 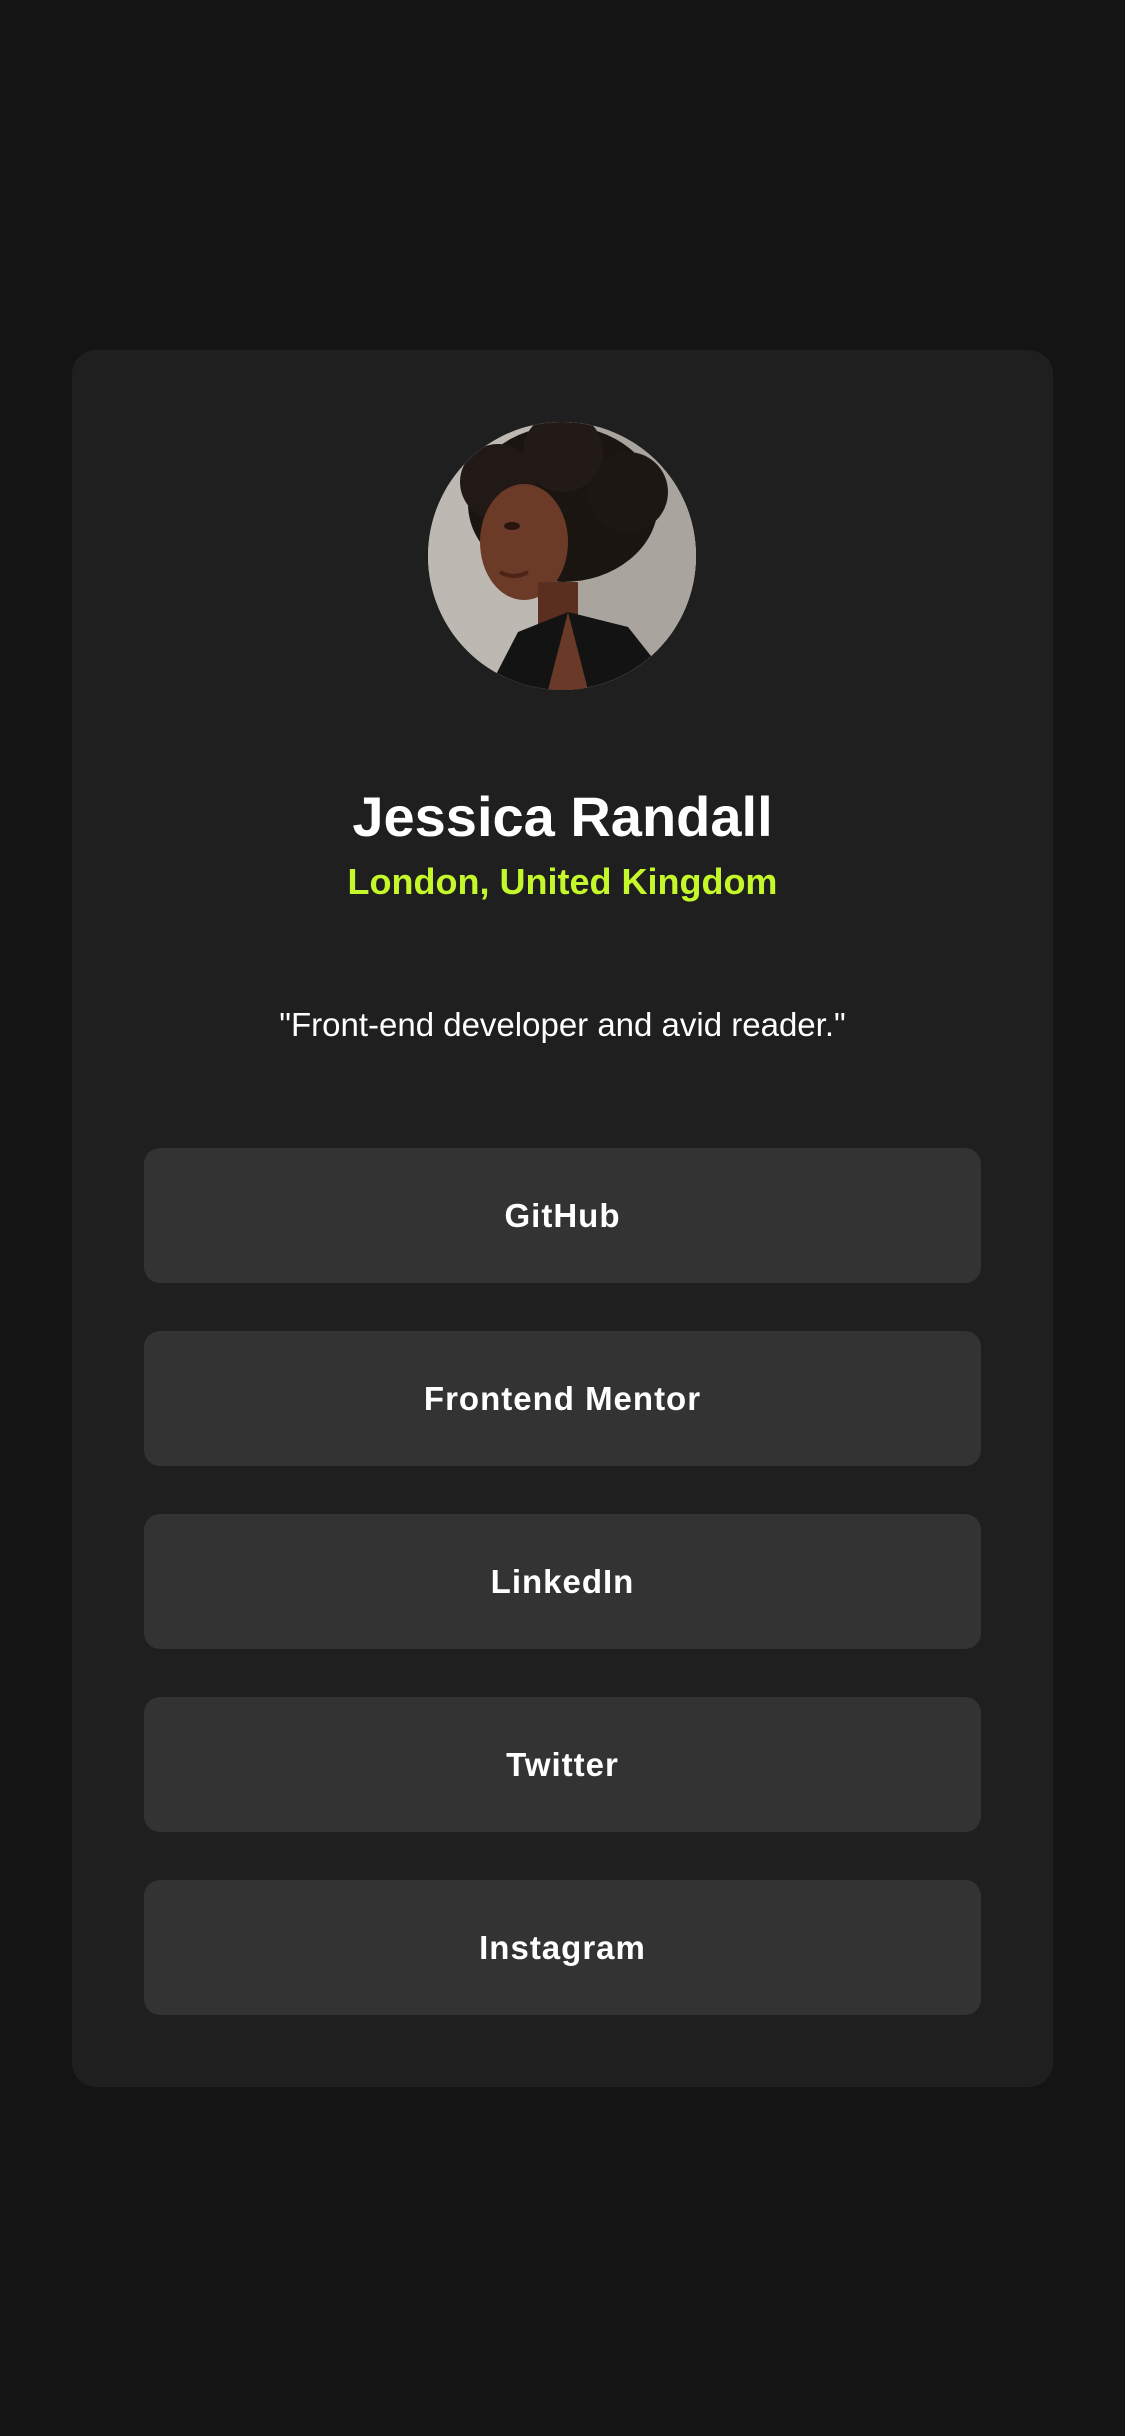 I want to click on frontend-mentor-link-button: Frontend Mentor, so click(x=562, y=1398).